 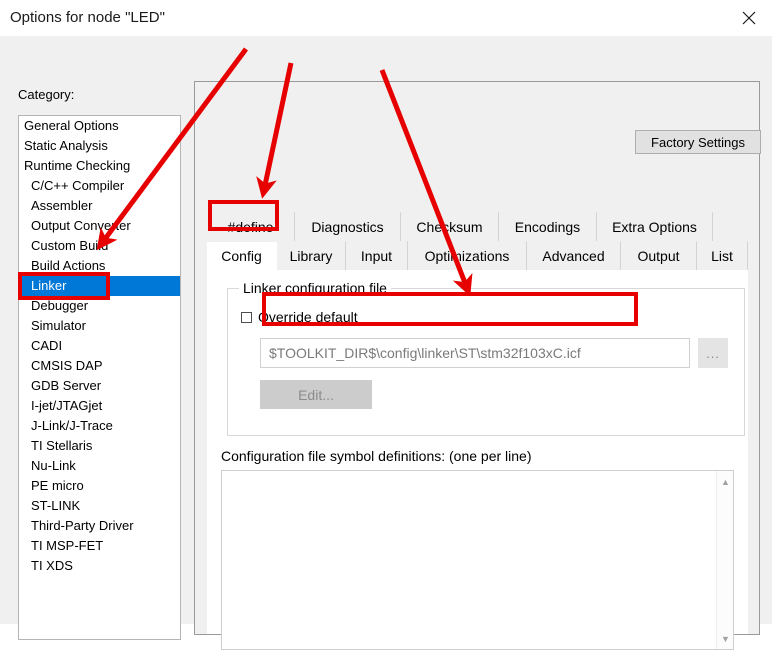 What do you see at coordinates (99, 226) in the screenshot?
I see `category-item: Output Converter` at bounding box center [99, 226].